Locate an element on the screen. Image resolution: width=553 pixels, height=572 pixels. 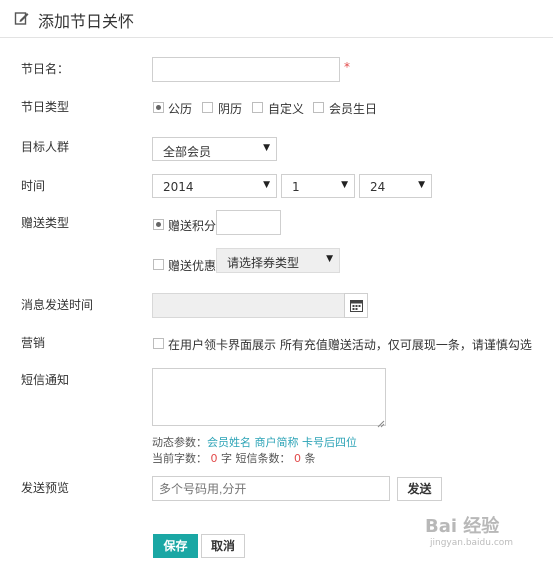
resize-handle-icon is located at coordinates (381, 424).